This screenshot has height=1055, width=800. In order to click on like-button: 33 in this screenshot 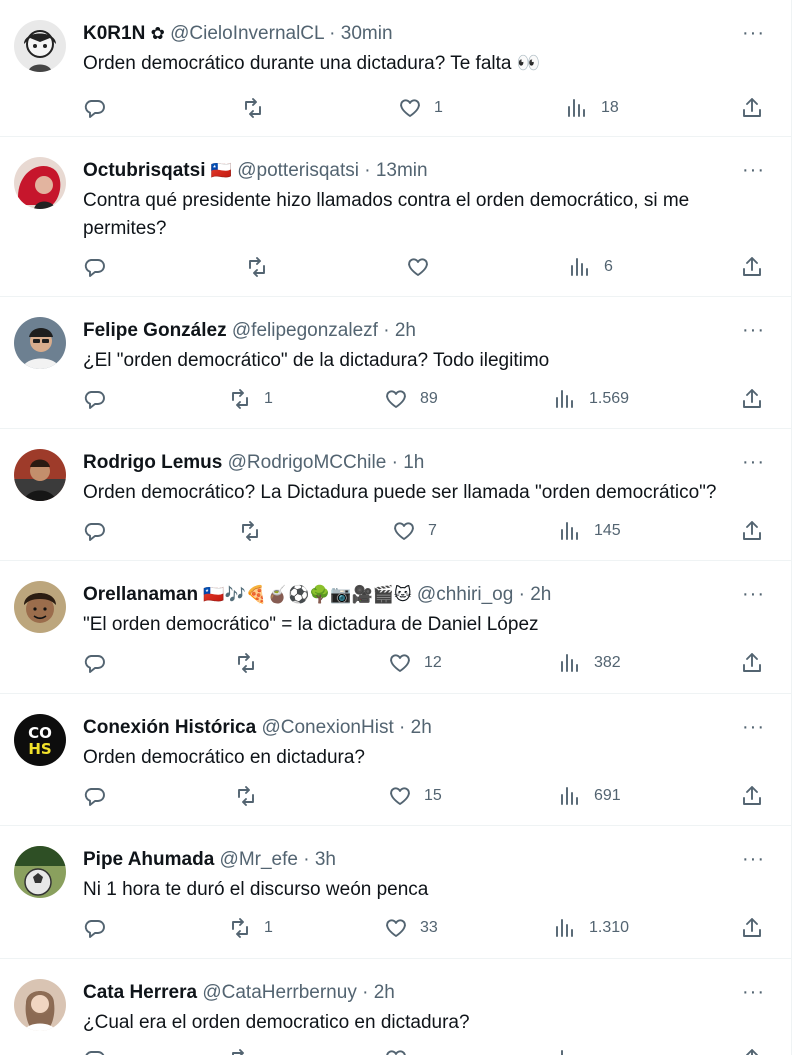, I will do `click(411, 928)`.